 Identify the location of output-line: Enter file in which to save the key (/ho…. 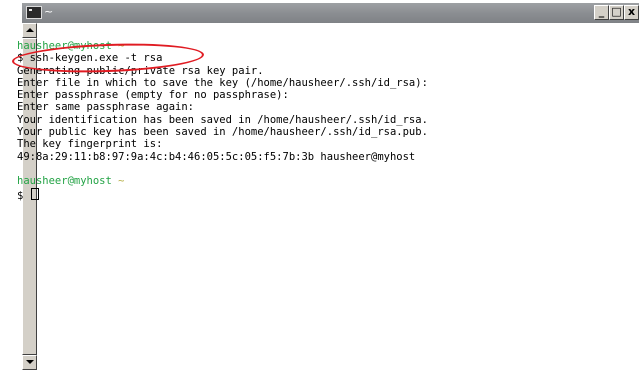
(222, 82).